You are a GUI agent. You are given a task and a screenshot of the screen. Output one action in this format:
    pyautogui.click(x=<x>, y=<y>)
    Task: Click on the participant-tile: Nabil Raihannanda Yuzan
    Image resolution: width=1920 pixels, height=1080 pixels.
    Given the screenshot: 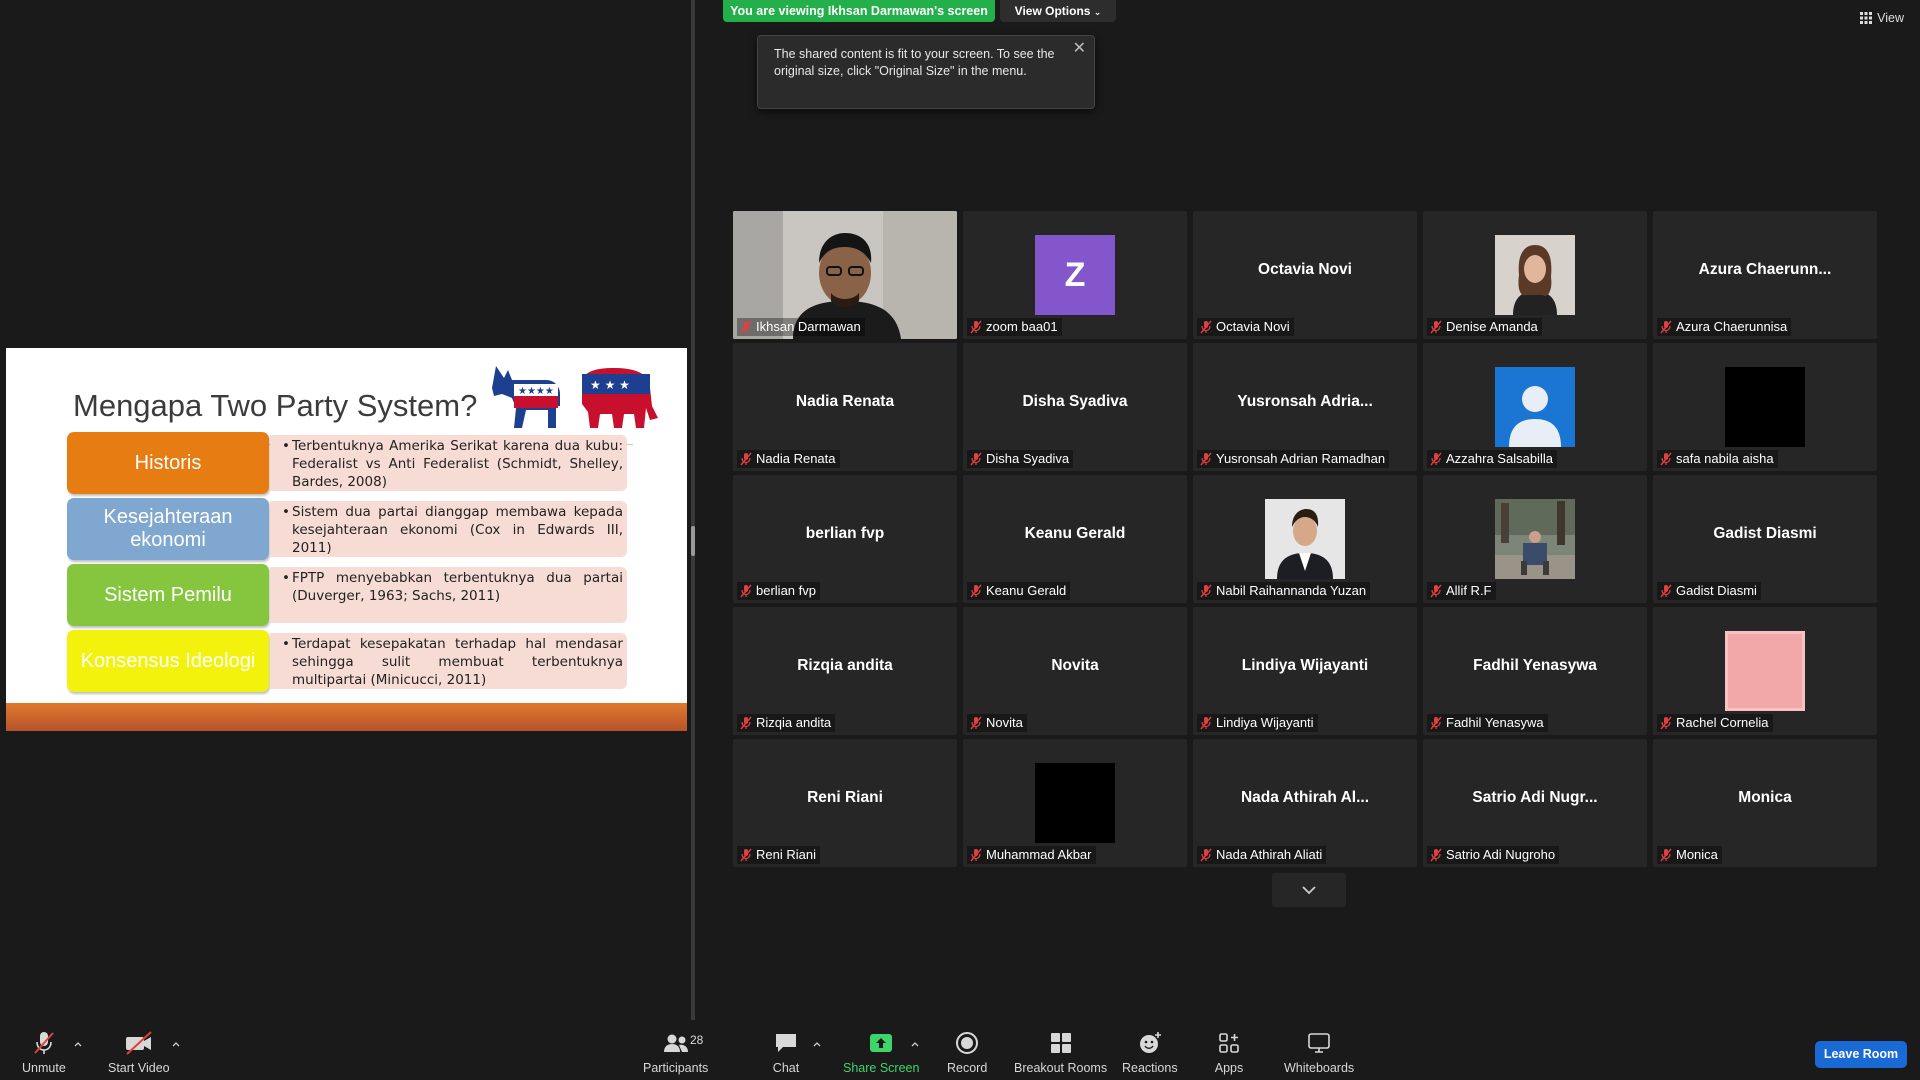 What is the action you would take?
    pyautogui.click(x=1305, y=539)
    